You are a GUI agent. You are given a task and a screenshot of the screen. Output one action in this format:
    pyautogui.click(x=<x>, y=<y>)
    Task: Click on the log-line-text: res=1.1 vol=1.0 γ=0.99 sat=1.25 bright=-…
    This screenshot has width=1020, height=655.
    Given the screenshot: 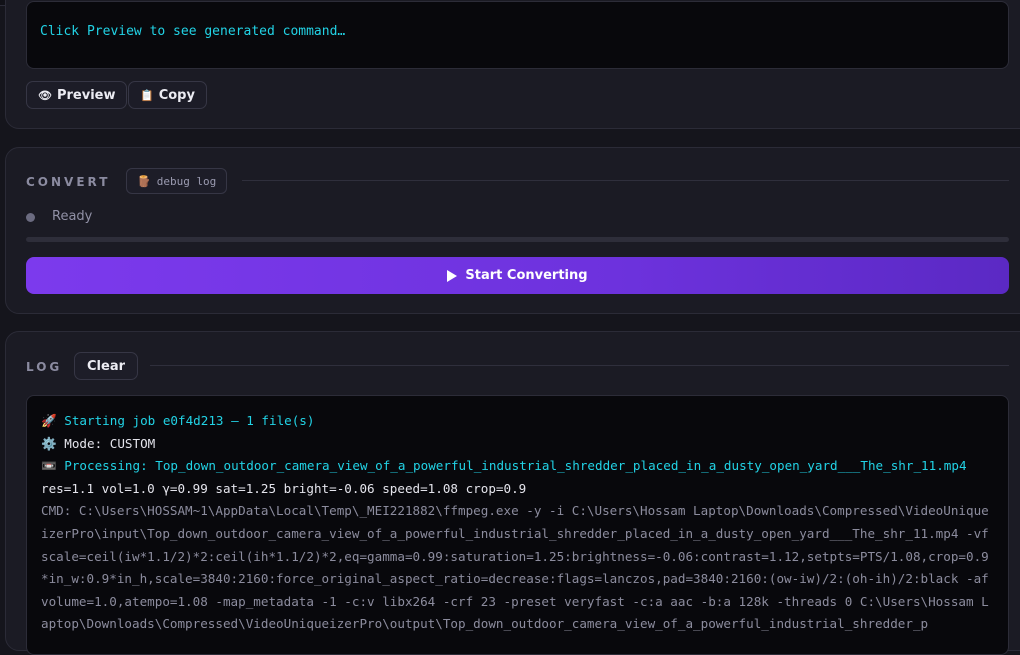 What is the action you would take?
    pyautogui.click(x=284, y=488)
    